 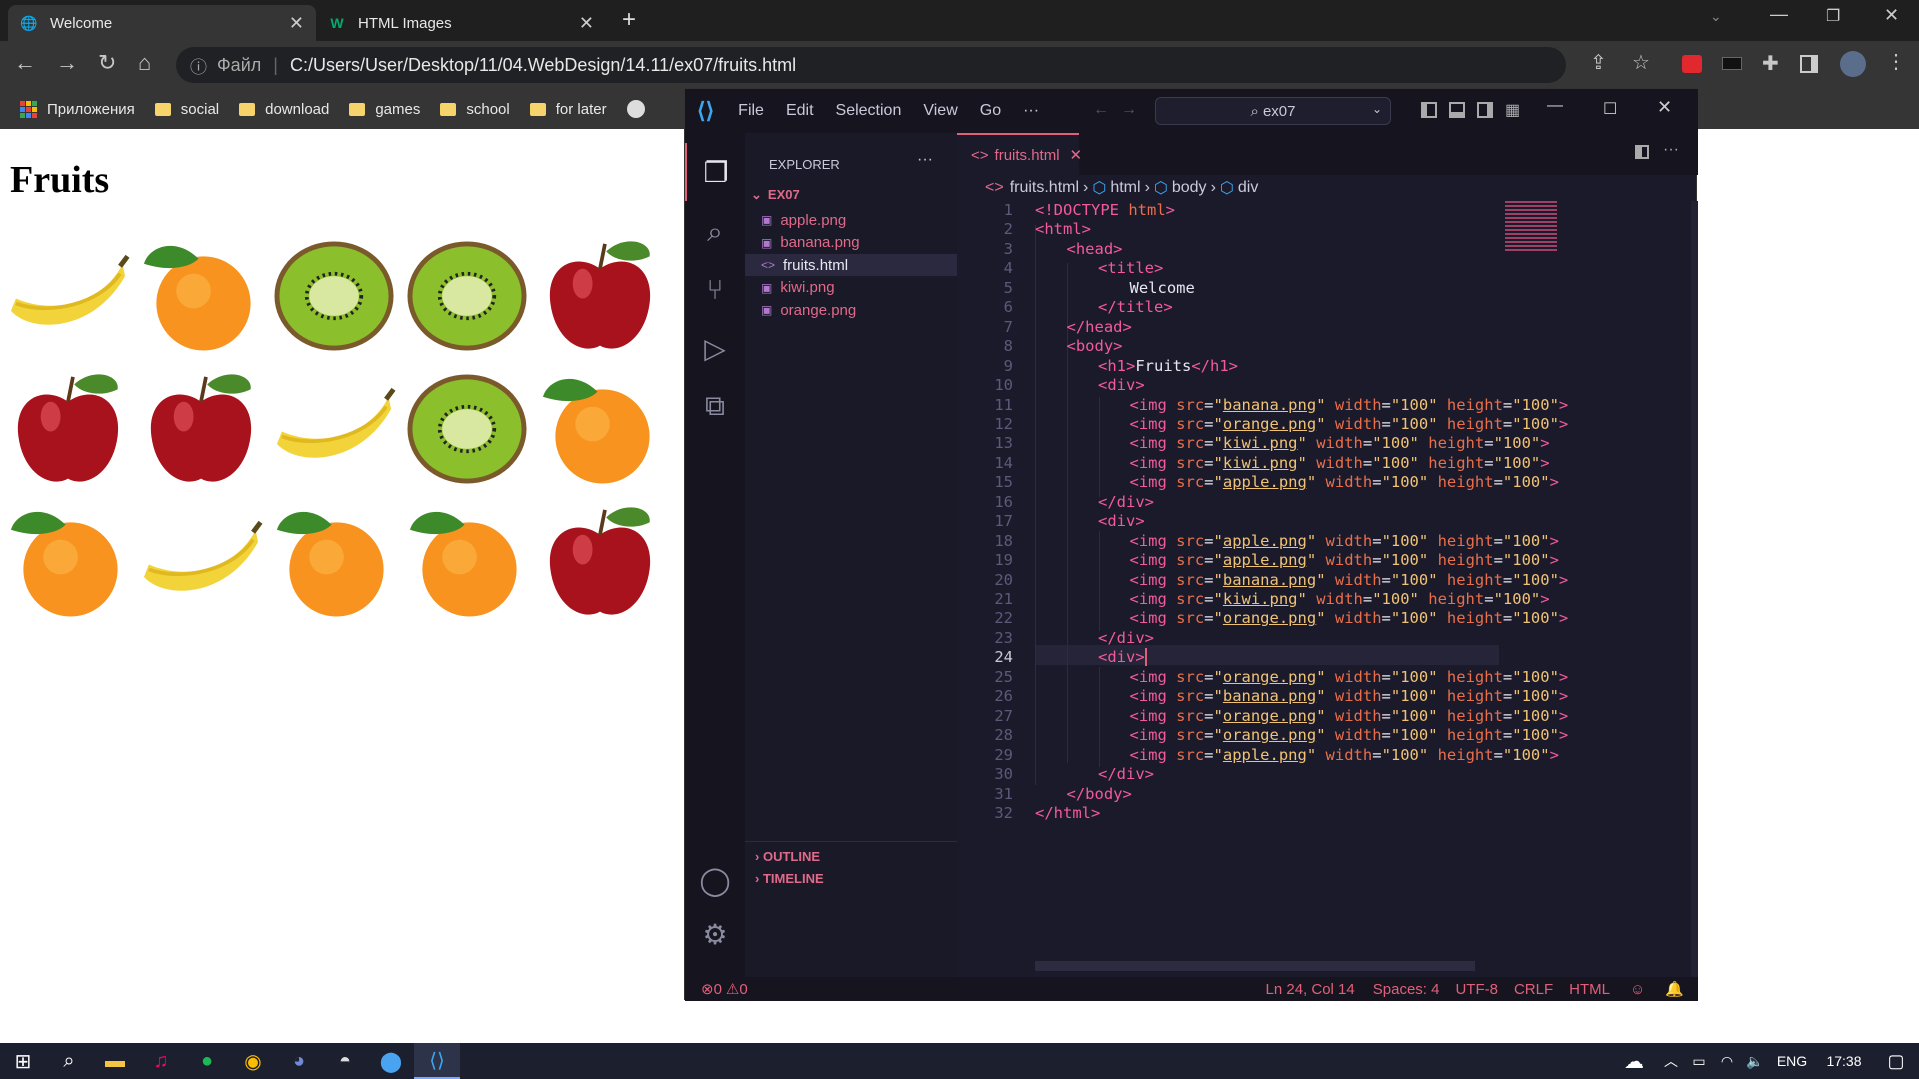 I want to click on sidebar-icon, so click(x=1809, y=64).